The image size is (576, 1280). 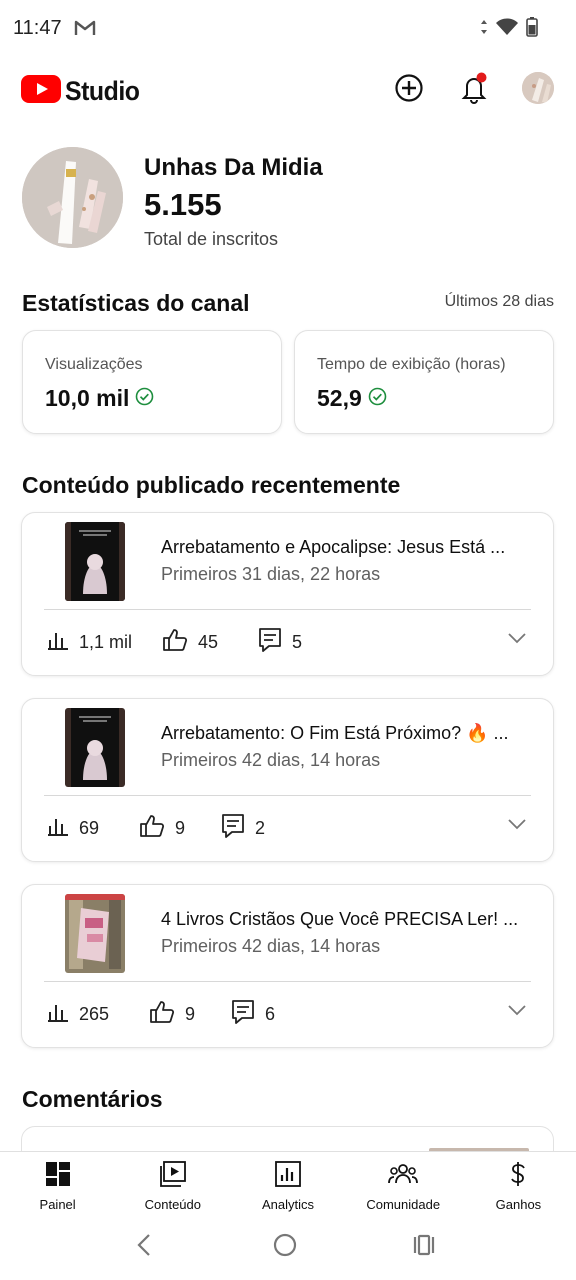 I want to click on add-circle-icon, so click(x=409, y=90).